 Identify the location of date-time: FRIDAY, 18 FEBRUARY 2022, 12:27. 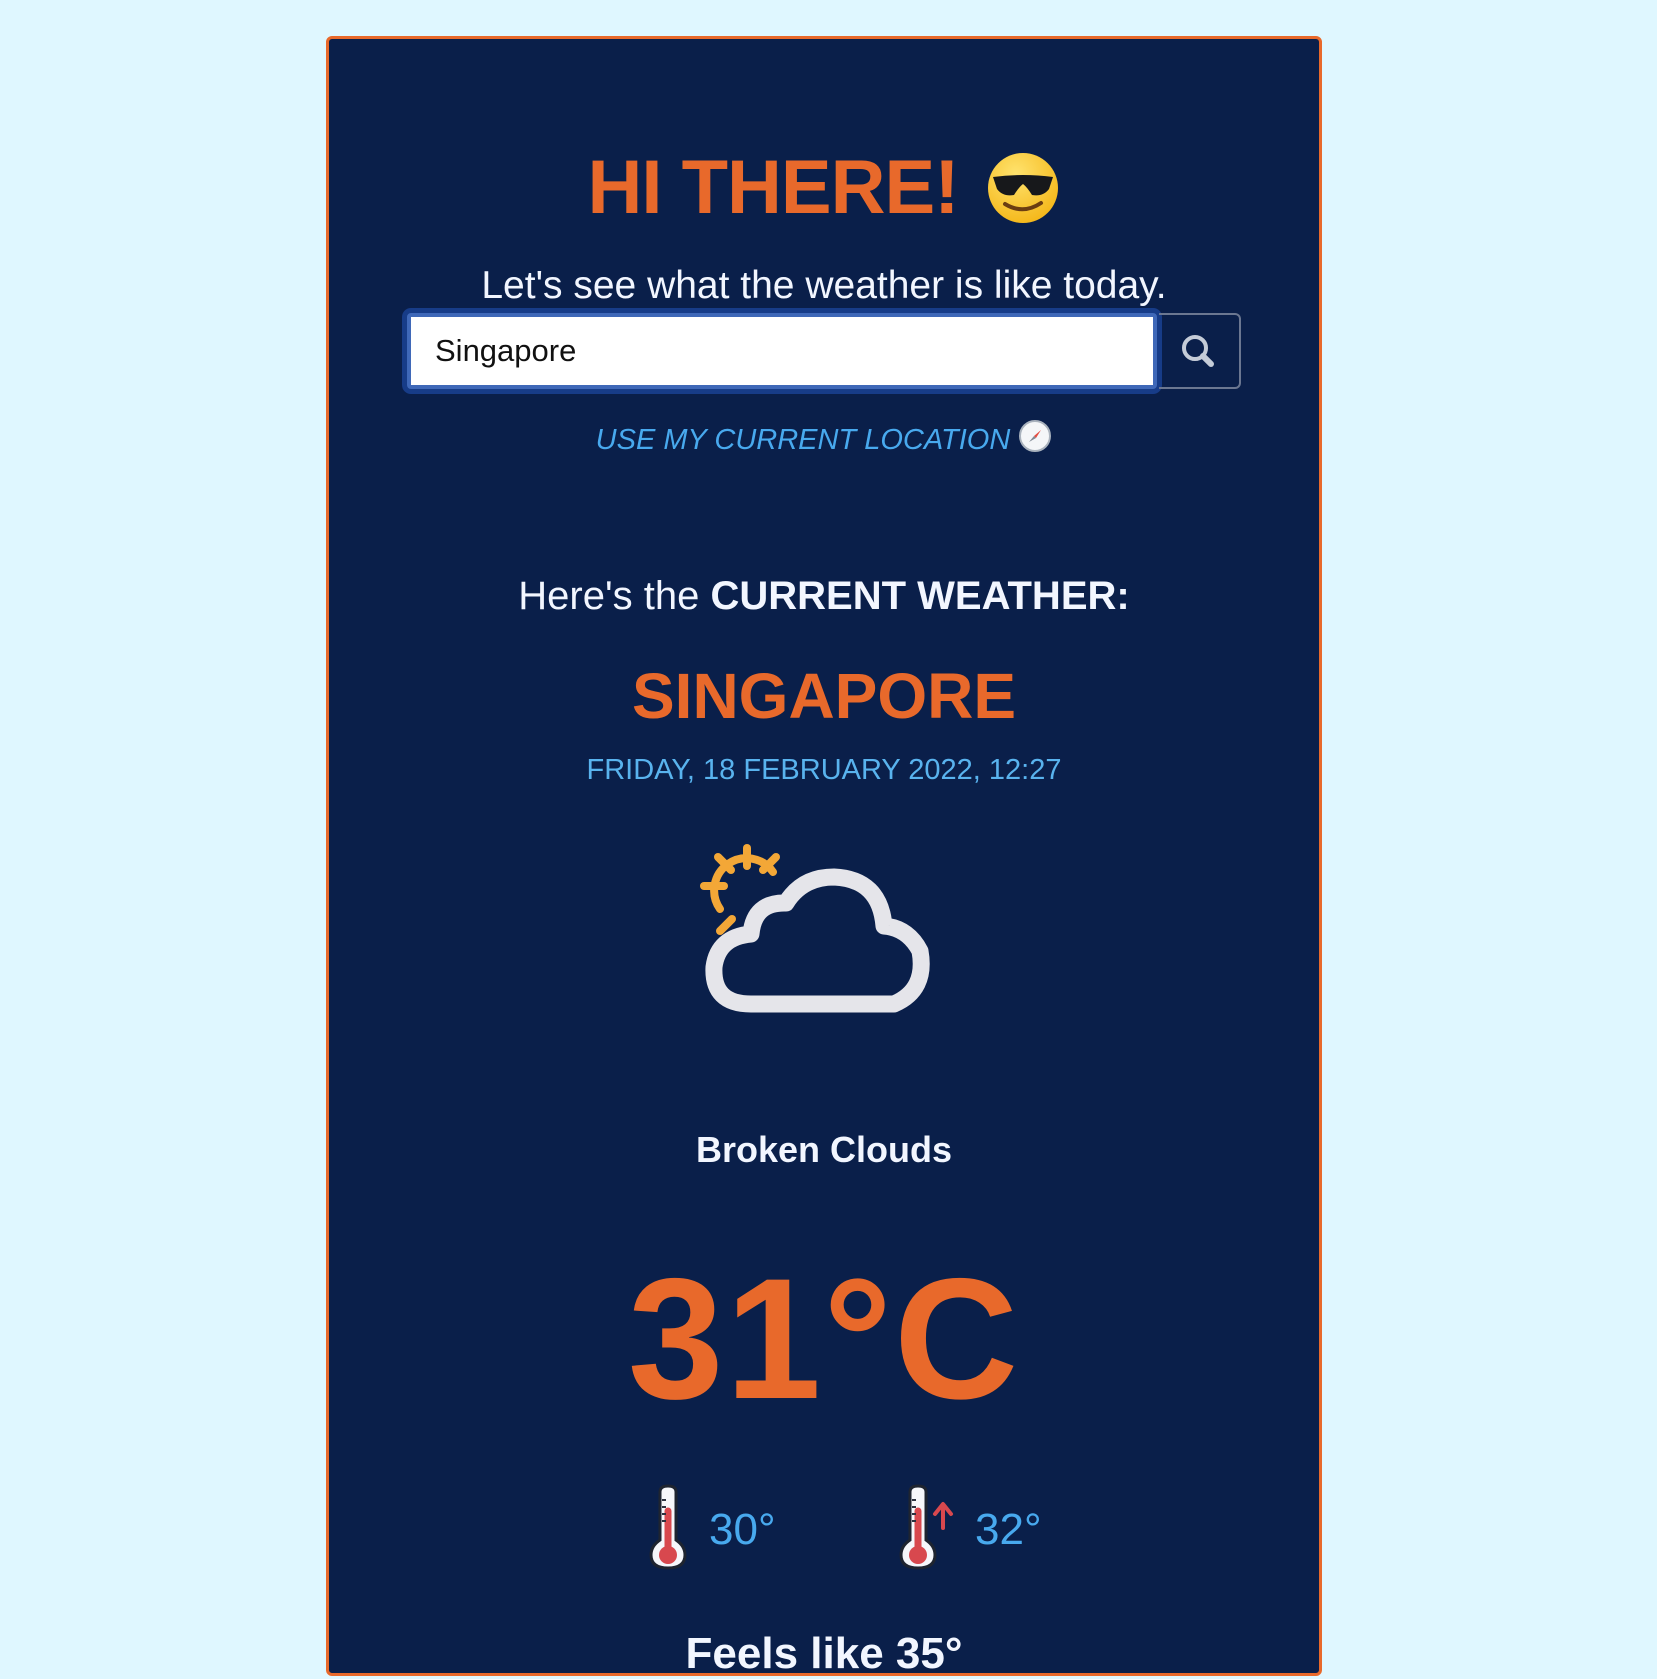
(824, 770).